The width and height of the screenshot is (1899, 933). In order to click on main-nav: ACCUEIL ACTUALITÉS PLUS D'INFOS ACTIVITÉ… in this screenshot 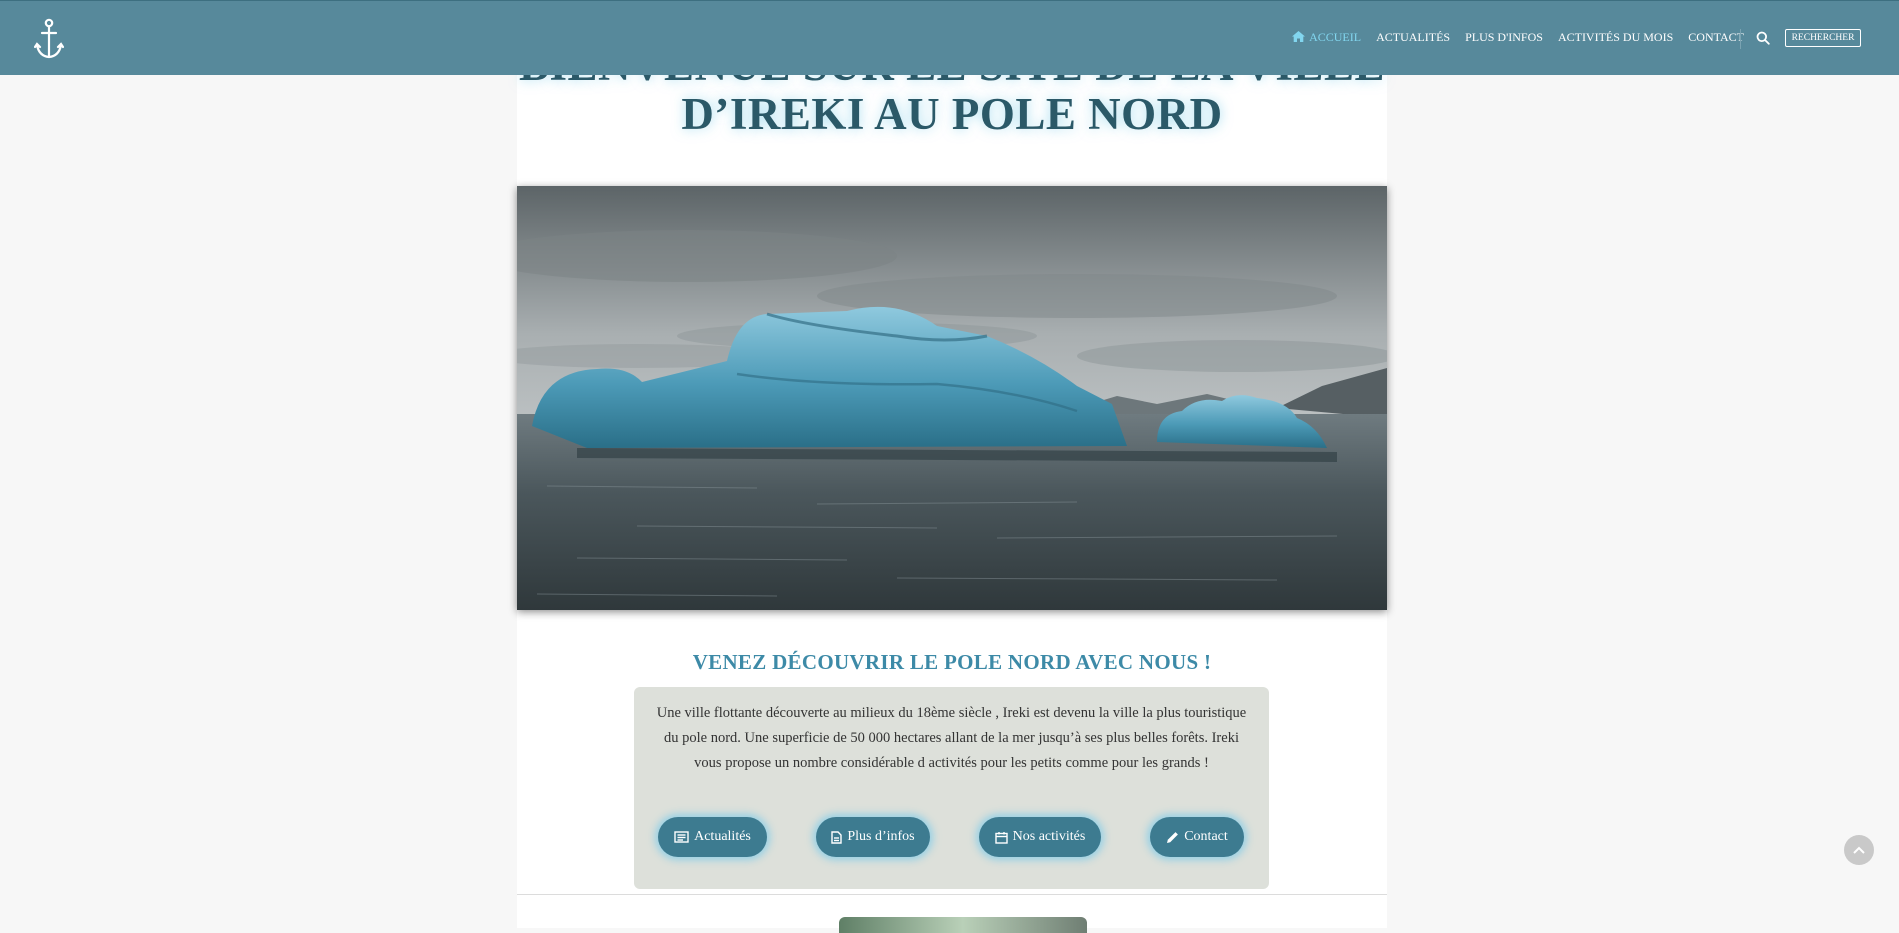, I will do `click(1510, 37)`.